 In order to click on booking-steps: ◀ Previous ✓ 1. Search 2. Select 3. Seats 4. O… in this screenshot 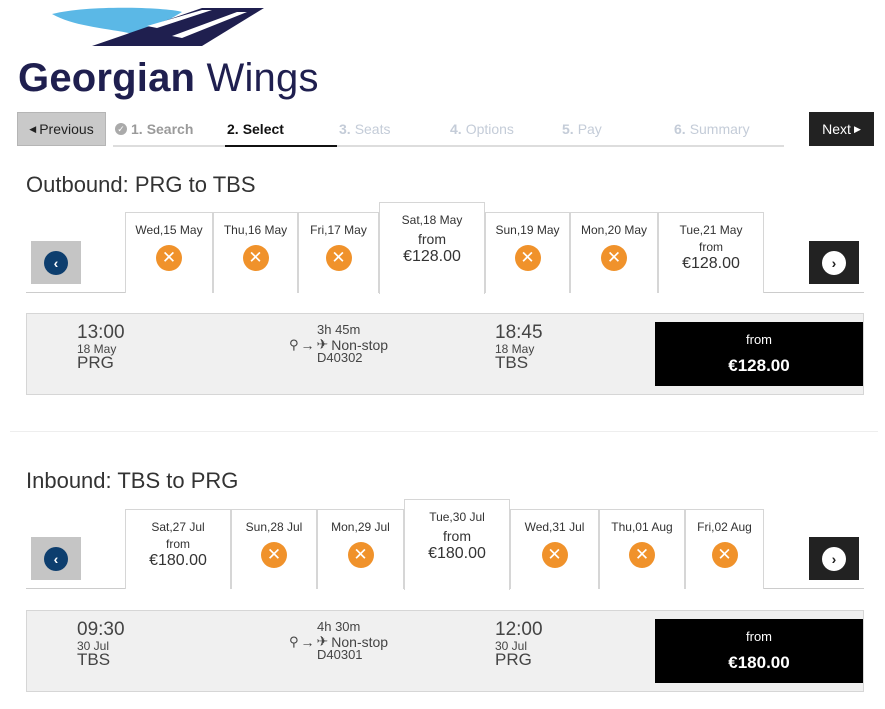, I will do `click(445, 130)`.